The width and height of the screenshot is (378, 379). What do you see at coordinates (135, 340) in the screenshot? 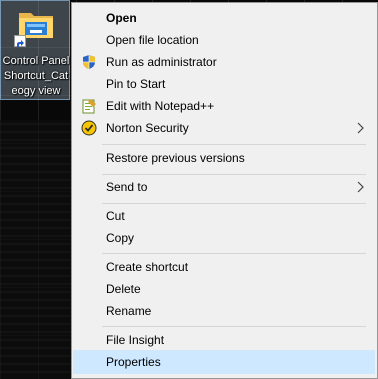
I see `menu-item-label: File Insight` at bounding box center [135, 340].